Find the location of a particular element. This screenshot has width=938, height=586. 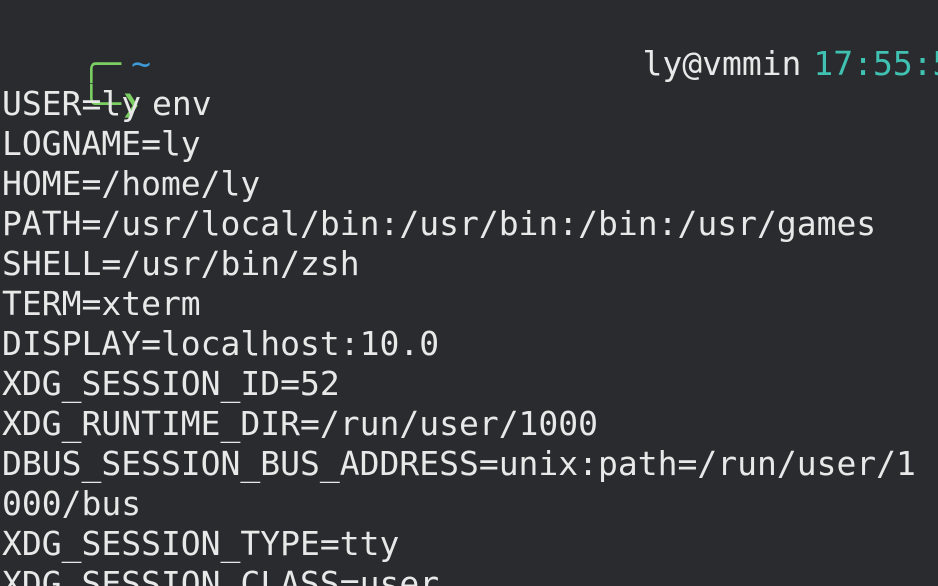

output-line: XDG_SESSION_CLASS=user is located at coordinates (221, 575).